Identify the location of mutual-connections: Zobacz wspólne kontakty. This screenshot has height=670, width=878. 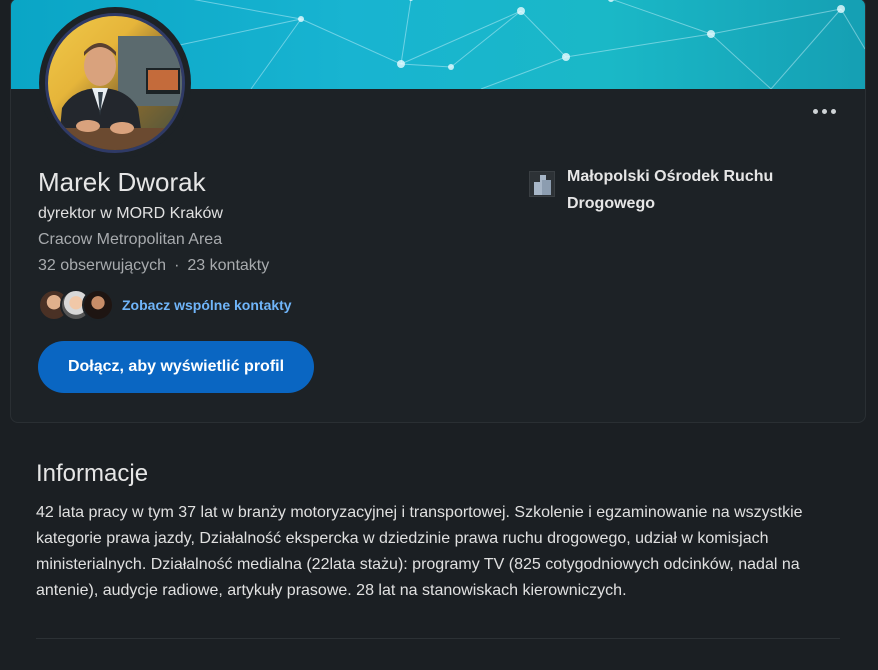
(165, 305).